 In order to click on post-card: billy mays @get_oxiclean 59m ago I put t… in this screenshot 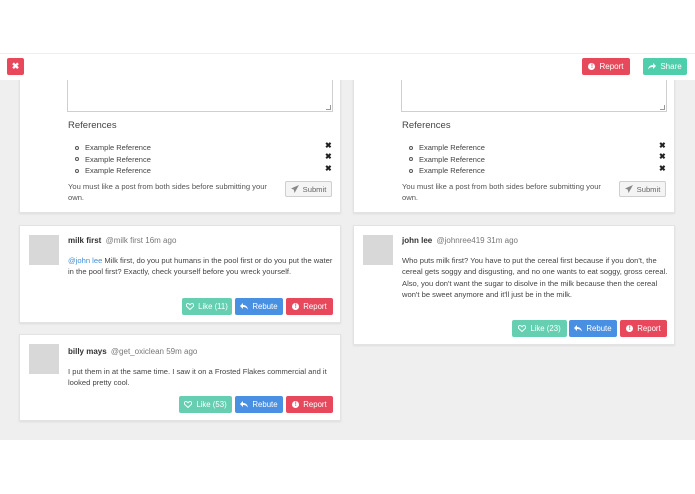, I will do `click(180, 377)`.